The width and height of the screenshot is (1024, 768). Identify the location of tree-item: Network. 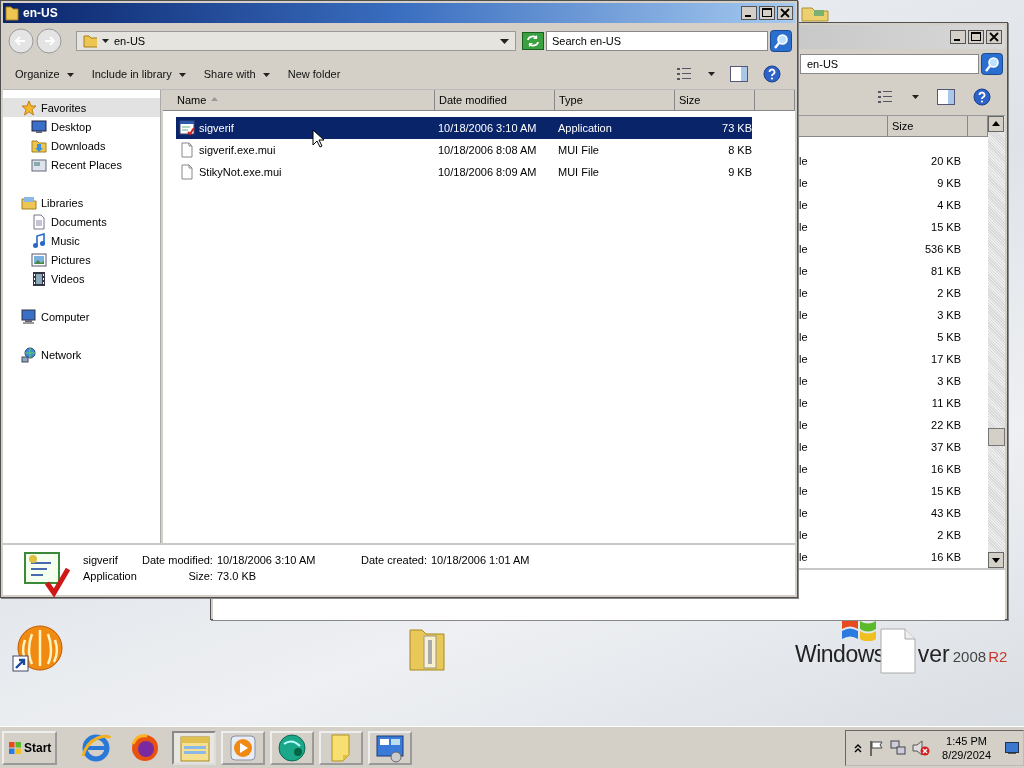
(81, 354).